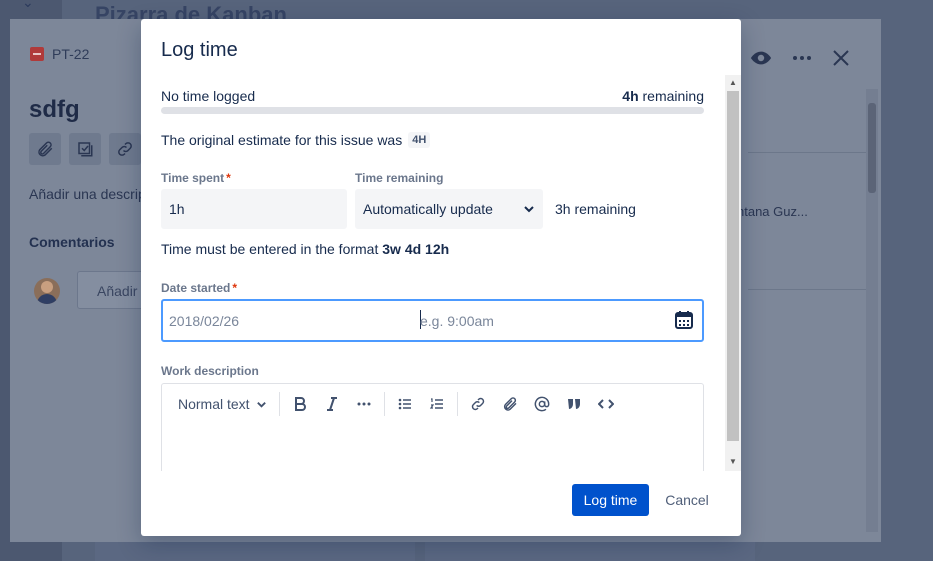  I want to click on more-formatting-button, so click(364, 404).